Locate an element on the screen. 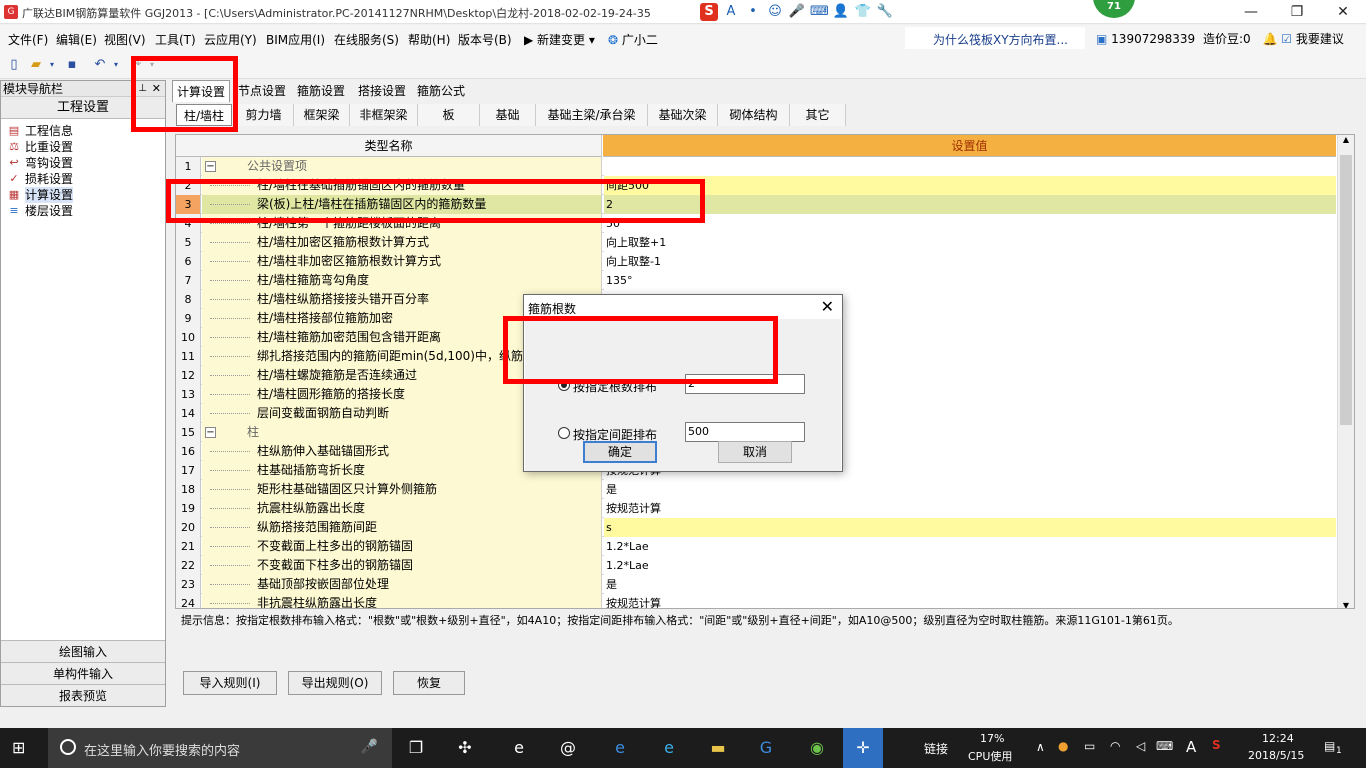 The width and height of the screenshot is (1366, 768). table-row: 24 非抗震柱纵筋露出长度 按规范计算 is located at coordinates (756, 601).